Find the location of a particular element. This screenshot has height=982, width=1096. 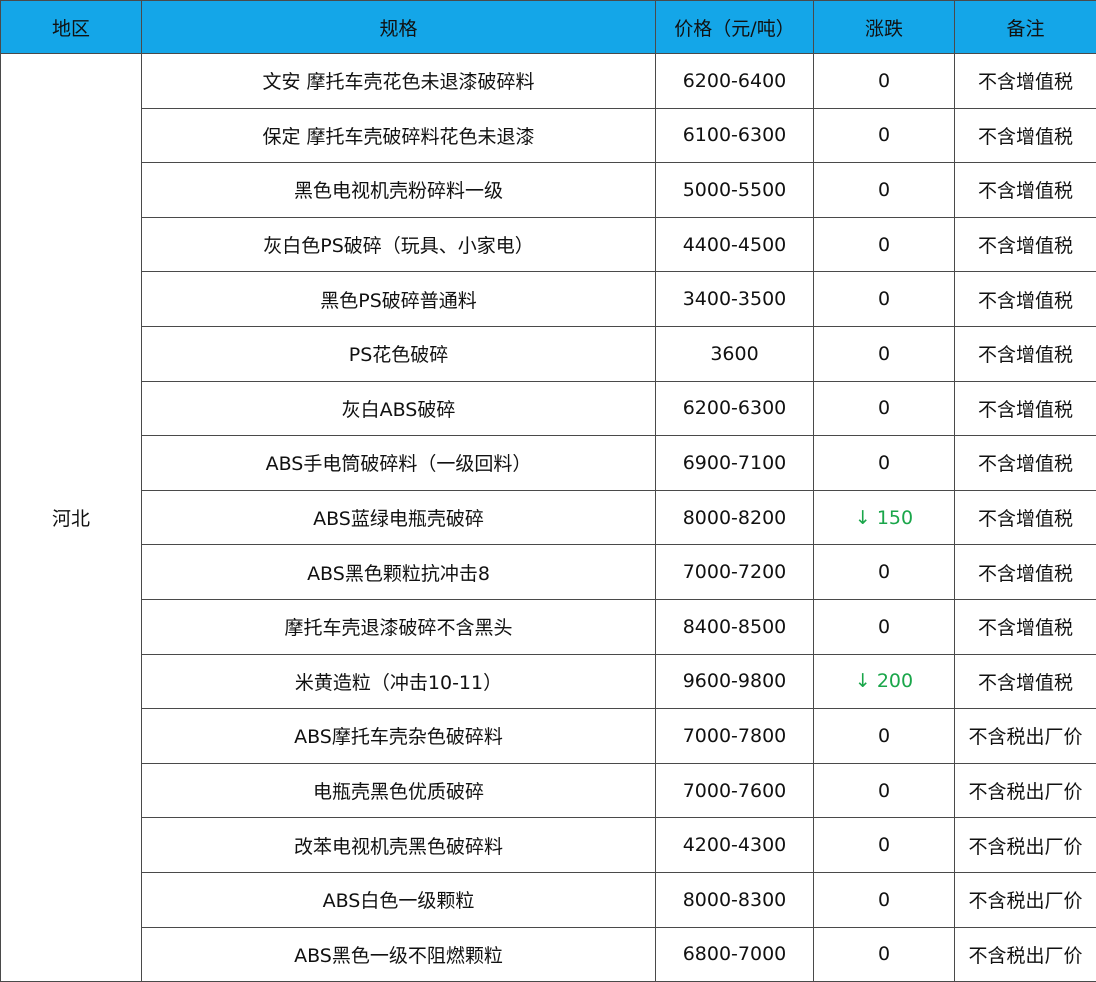

header-change: 涨跌 is located at coordinates (884, 27).